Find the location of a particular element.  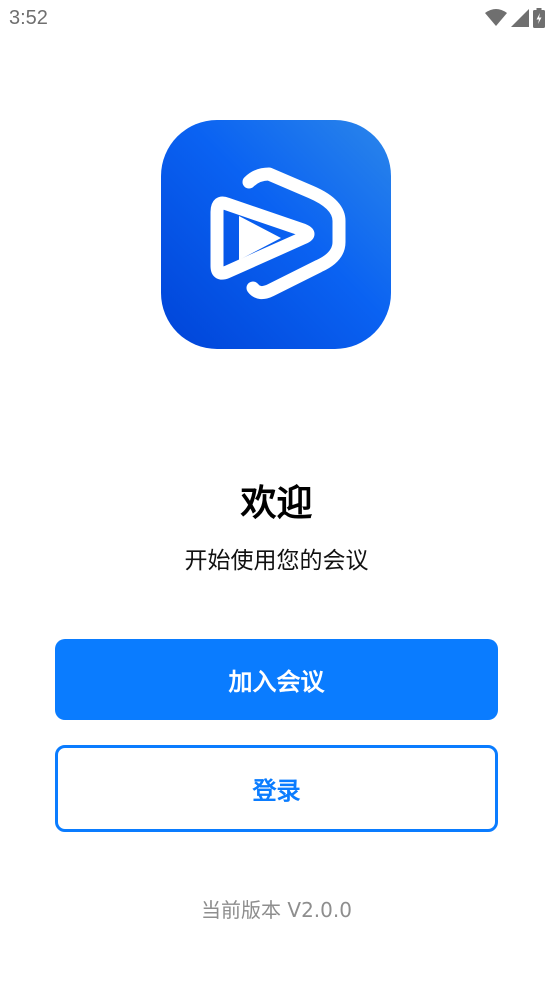

status-bar: 3:52 is located at coordinates (276, 19).